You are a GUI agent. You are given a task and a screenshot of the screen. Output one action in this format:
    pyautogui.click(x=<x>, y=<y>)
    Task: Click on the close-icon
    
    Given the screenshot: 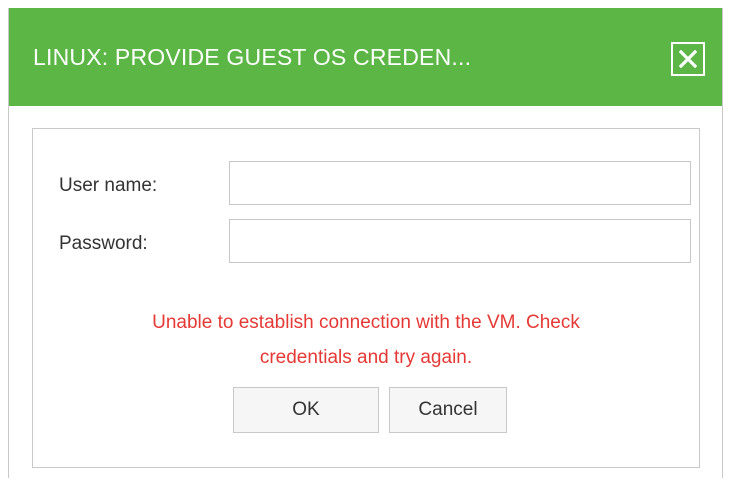 What is the action you would take?
    pyautogui.click(x=688, y=59)
    